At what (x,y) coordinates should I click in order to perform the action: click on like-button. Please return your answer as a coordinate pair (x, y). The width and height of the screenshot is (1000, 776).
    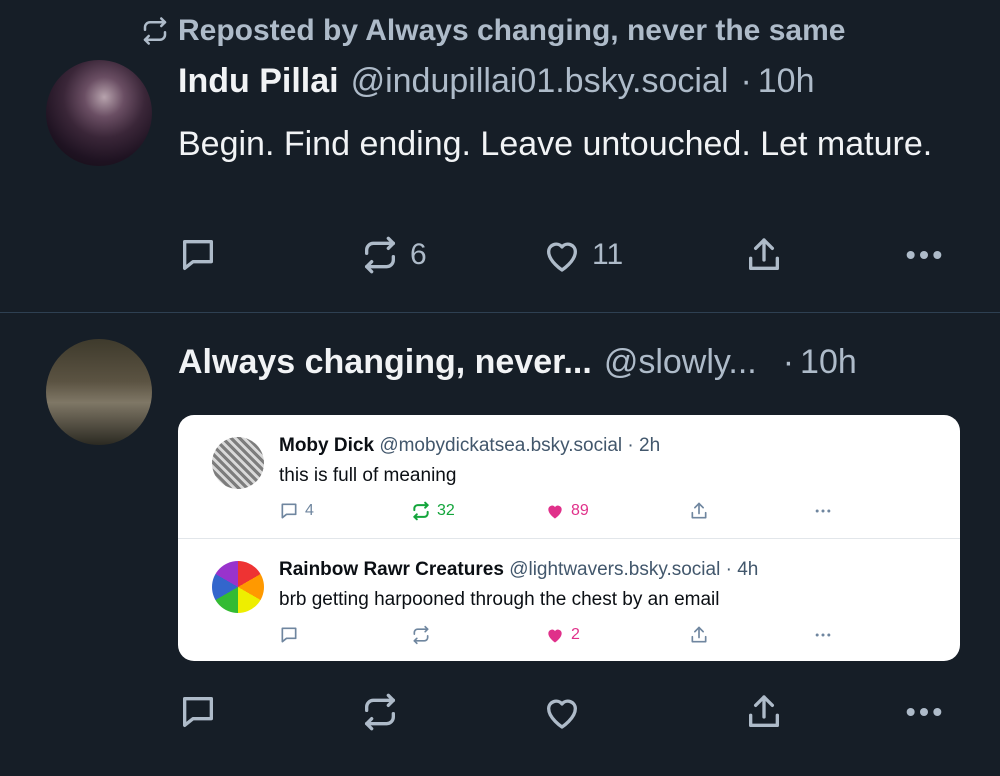
    Looking at the image, I should click on (562, 712).